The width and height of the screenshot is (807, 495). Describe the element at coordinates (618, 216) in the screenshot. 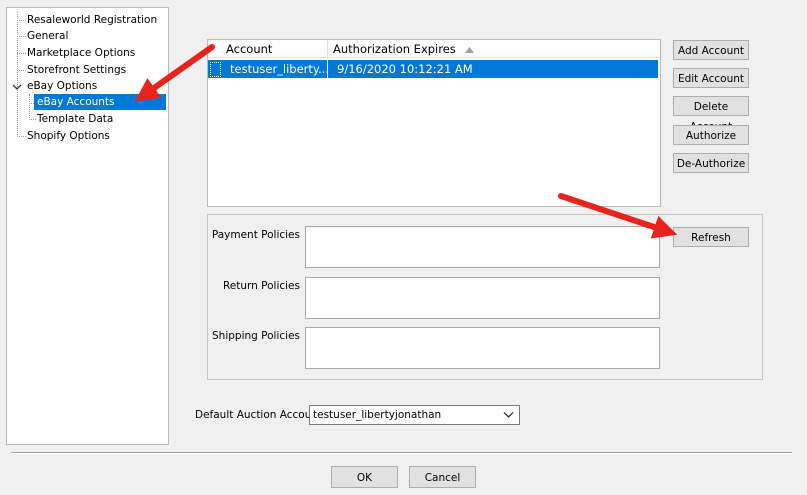

I see `annotation-arrow-to-refresh` at that location.